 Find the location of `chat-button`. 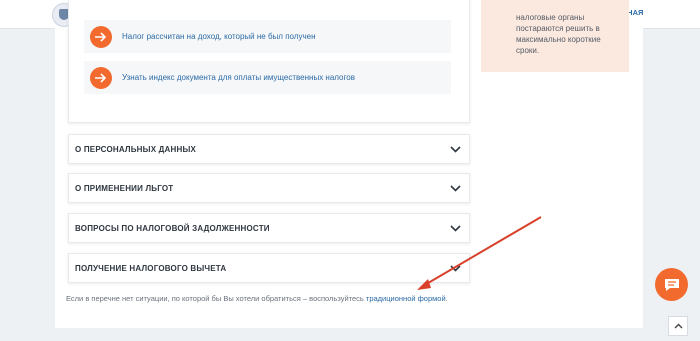

chat-button is located at coordinates (671, 284).